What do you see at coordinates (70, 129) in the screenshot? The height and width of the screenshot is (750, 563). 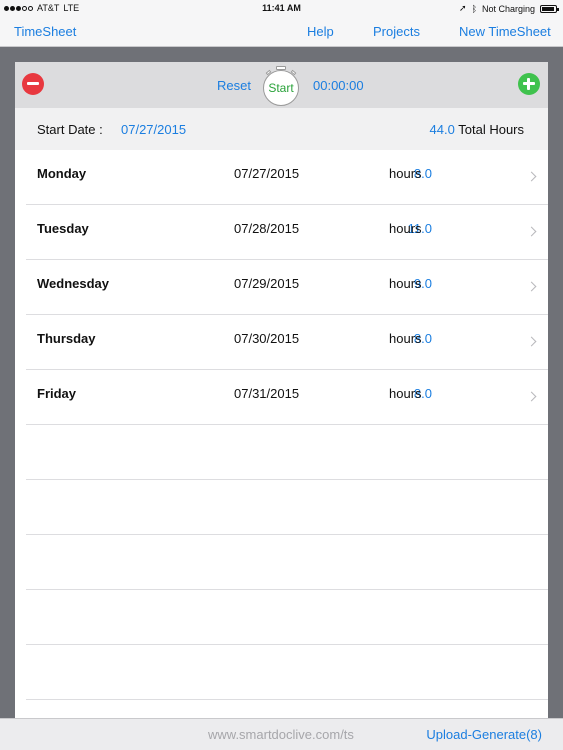 I see `start-date-label: Start Date :` at bounding box center [70, 129].